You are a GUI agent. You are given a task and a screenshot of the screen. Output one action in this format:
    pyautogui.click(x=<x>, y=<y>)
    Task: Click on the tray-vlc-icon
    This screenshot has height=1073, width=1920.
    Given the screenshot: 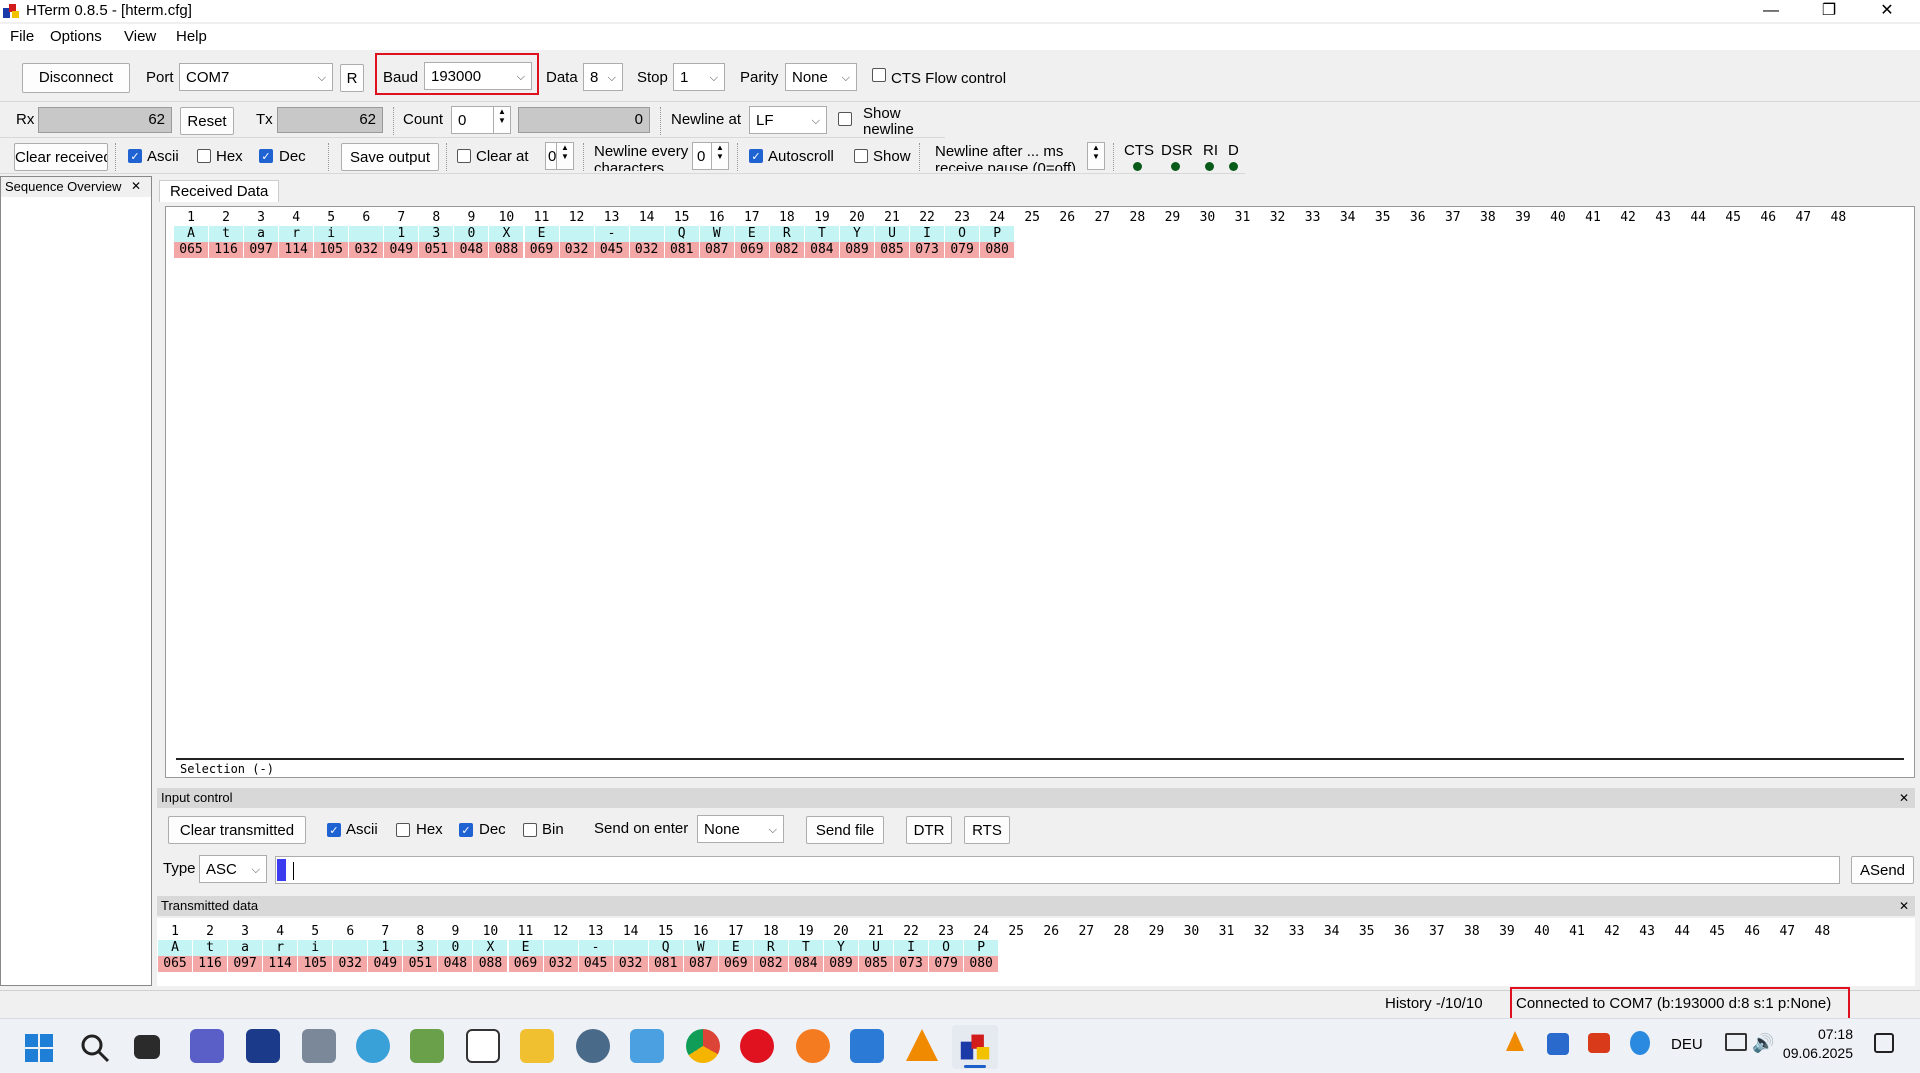 What is the action you would take?
    pyautogui.click(x=1515, y=1041)
    